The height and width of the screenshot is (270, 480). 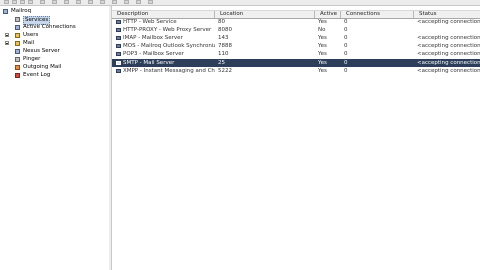 What do you see at coordinates (163, 14) in the screenshot?
I see `column-header-description: Description` at bounding box center [163, 14].